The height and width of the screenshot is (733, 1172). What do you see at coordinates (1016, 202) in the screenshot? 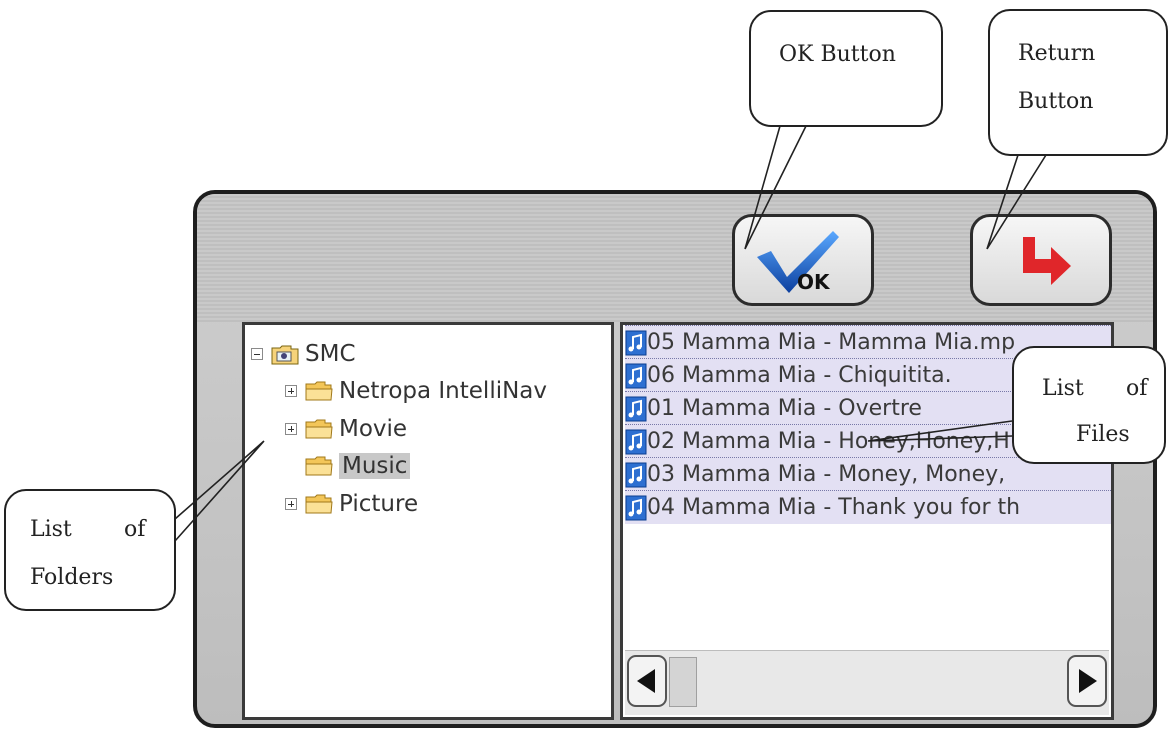
I see `return-callout-pointer` at bounding box center [1016, 202].